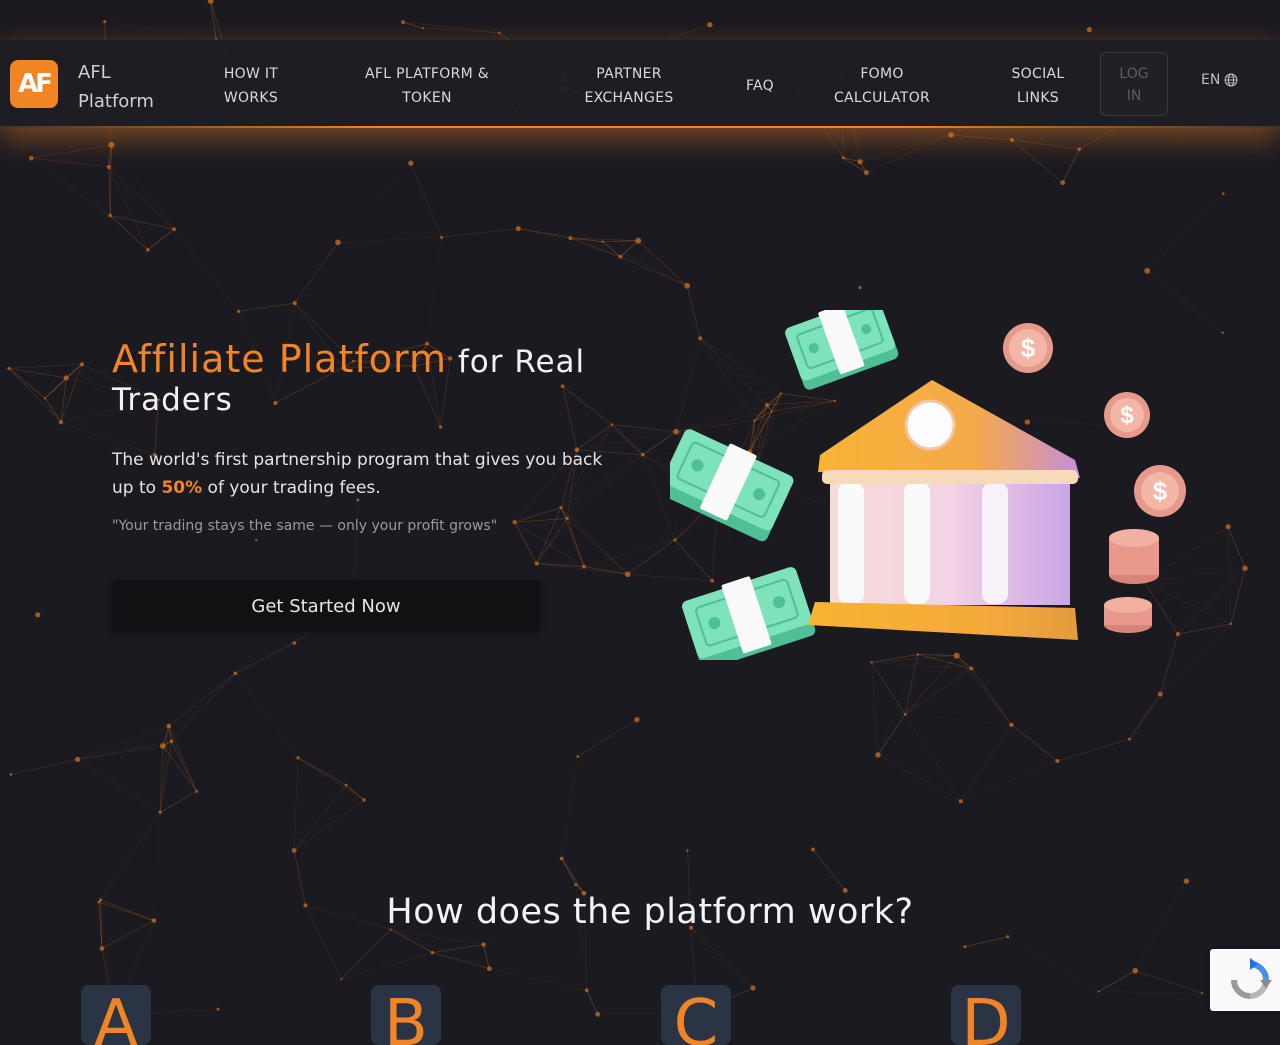 The width and height of the screenshot is (1280, 1045). Describe the element at coordinates (1134, 84) in the screenshot. I see `login-button: LOG IN` at that location.